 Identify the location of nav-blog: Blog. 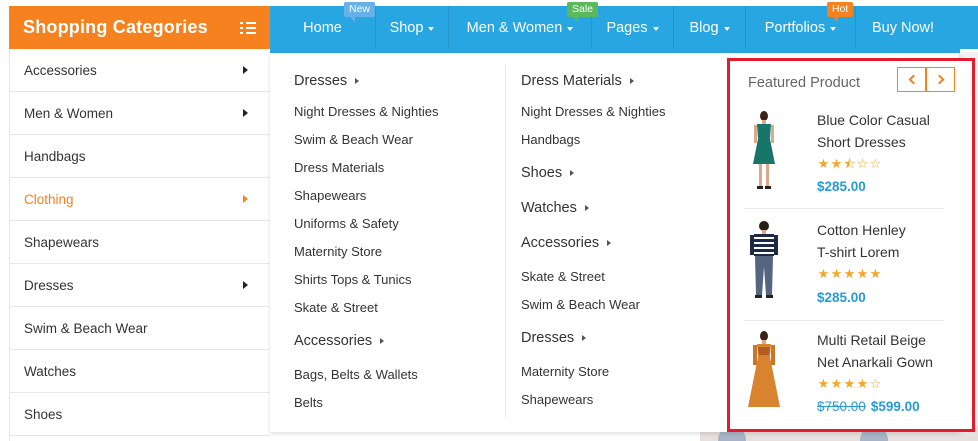
(710, 27).